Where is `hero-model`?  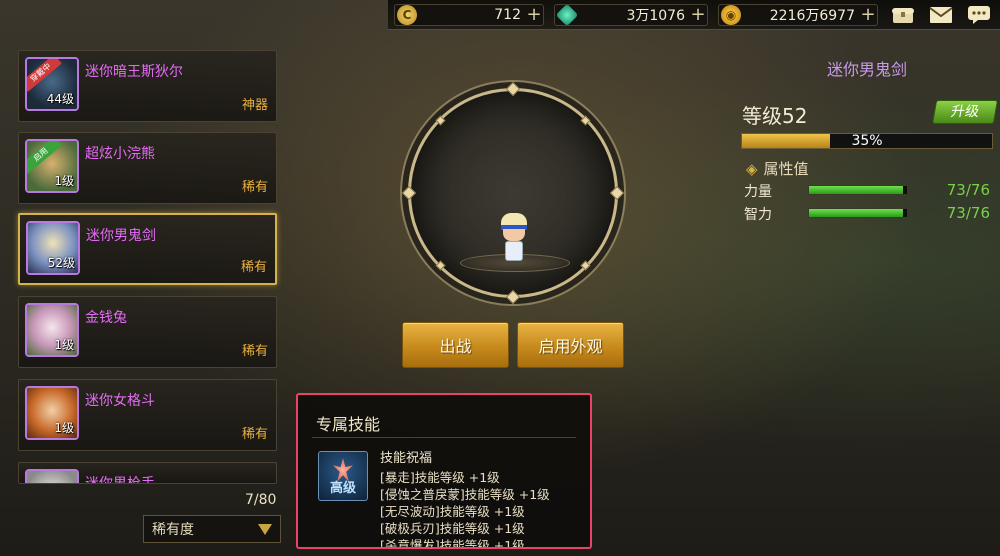 hero-model is located at coordinates (514, 238).